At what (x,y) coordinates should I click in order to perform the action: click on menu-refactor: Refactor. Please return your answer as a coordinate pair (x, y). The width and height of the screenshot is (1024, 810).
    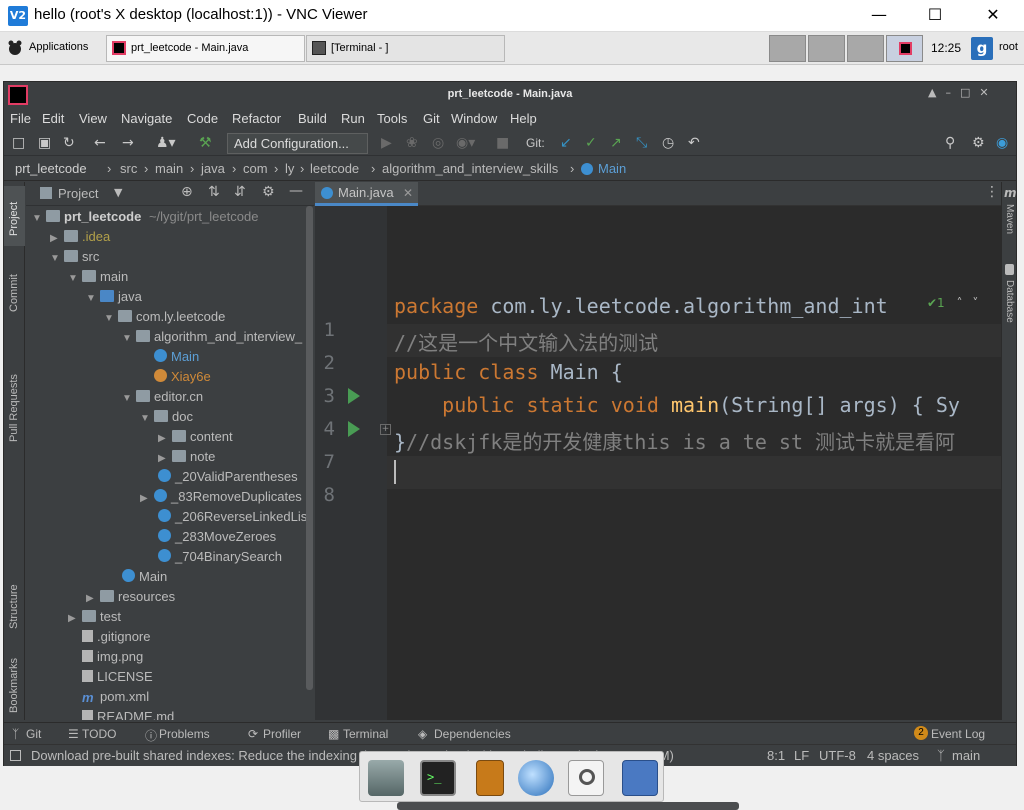
    Looking at the image, I should click on (256, 118).